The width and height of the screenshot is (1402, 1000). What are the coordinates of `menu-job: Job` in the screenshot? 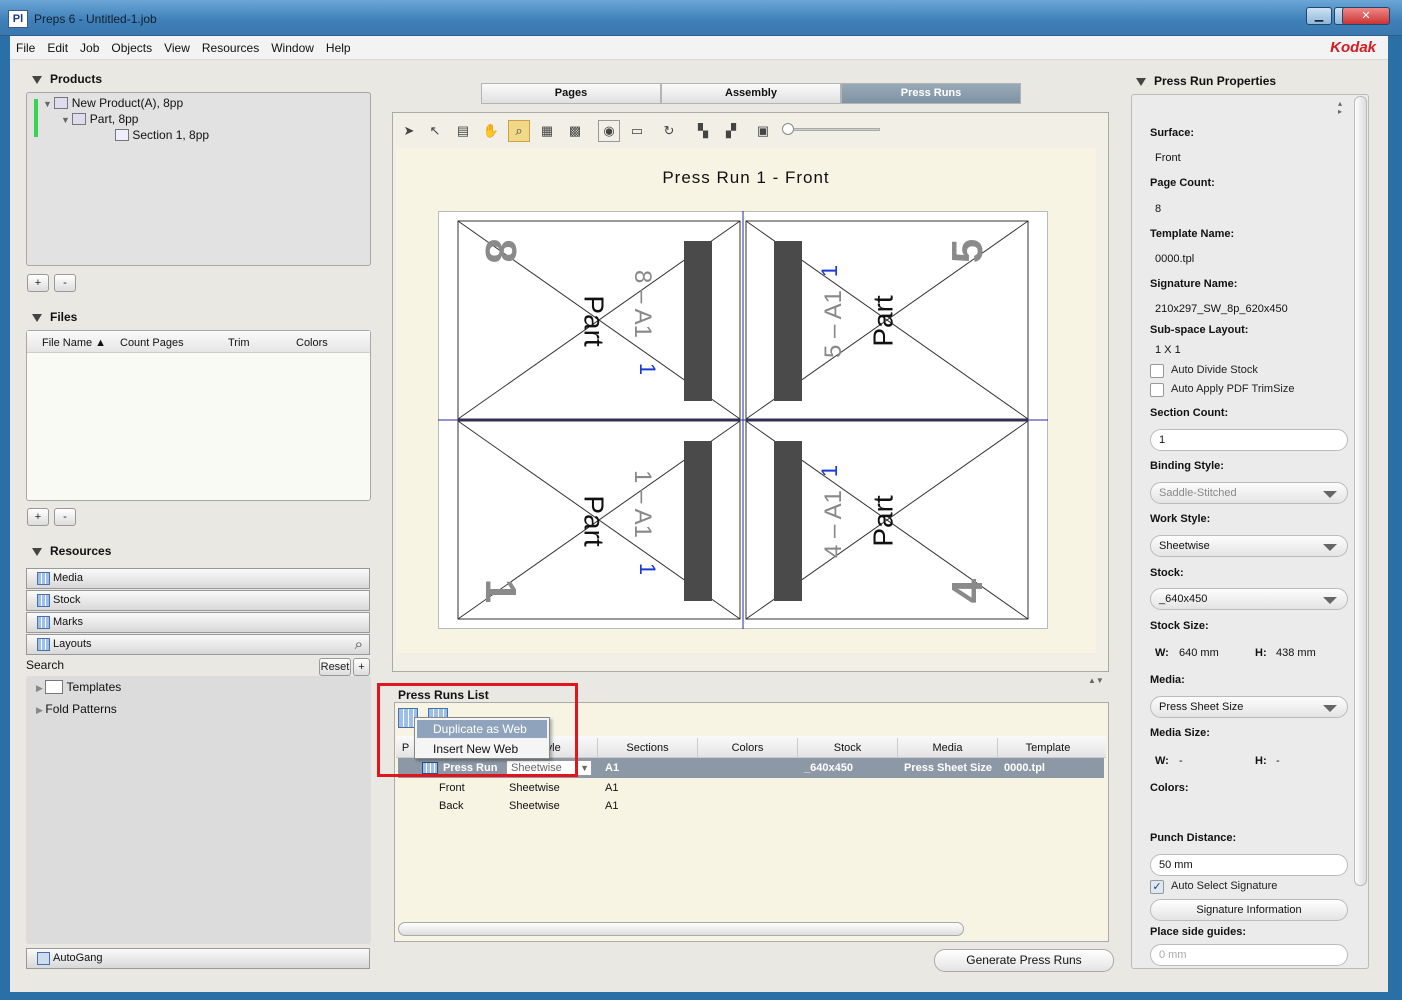 It's located at (89, 48).